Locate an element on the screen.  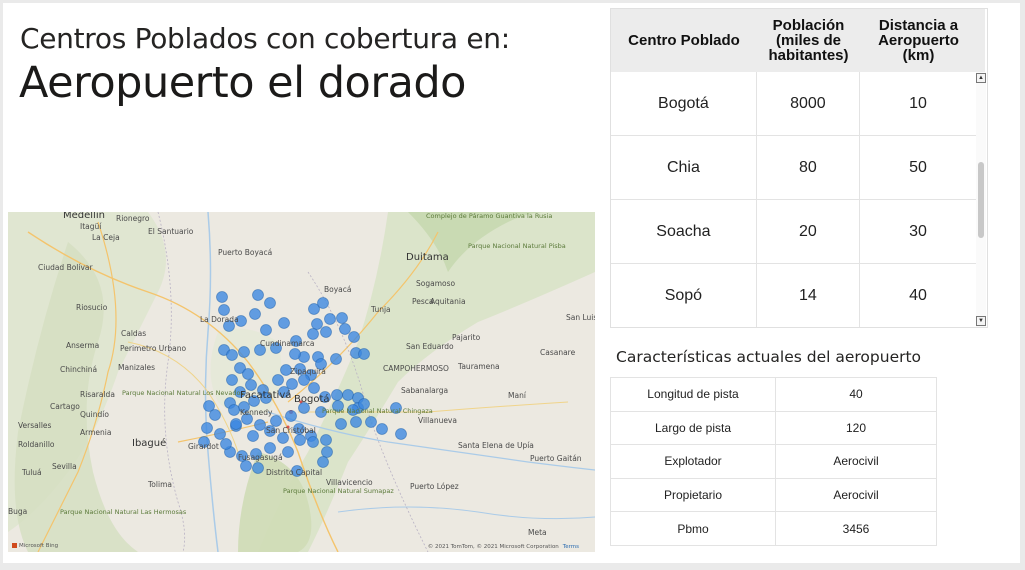
map-label: Maní is located at coordinates (517, 395).